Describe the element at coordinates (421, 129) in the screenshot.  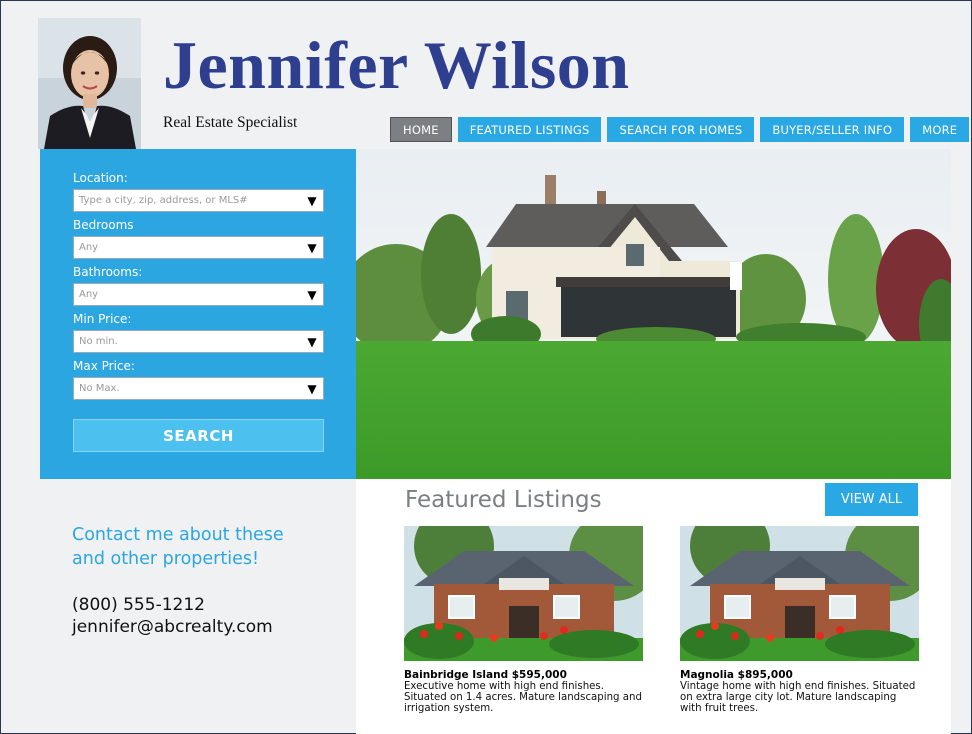
I see `nav-home: HOME` at that location.